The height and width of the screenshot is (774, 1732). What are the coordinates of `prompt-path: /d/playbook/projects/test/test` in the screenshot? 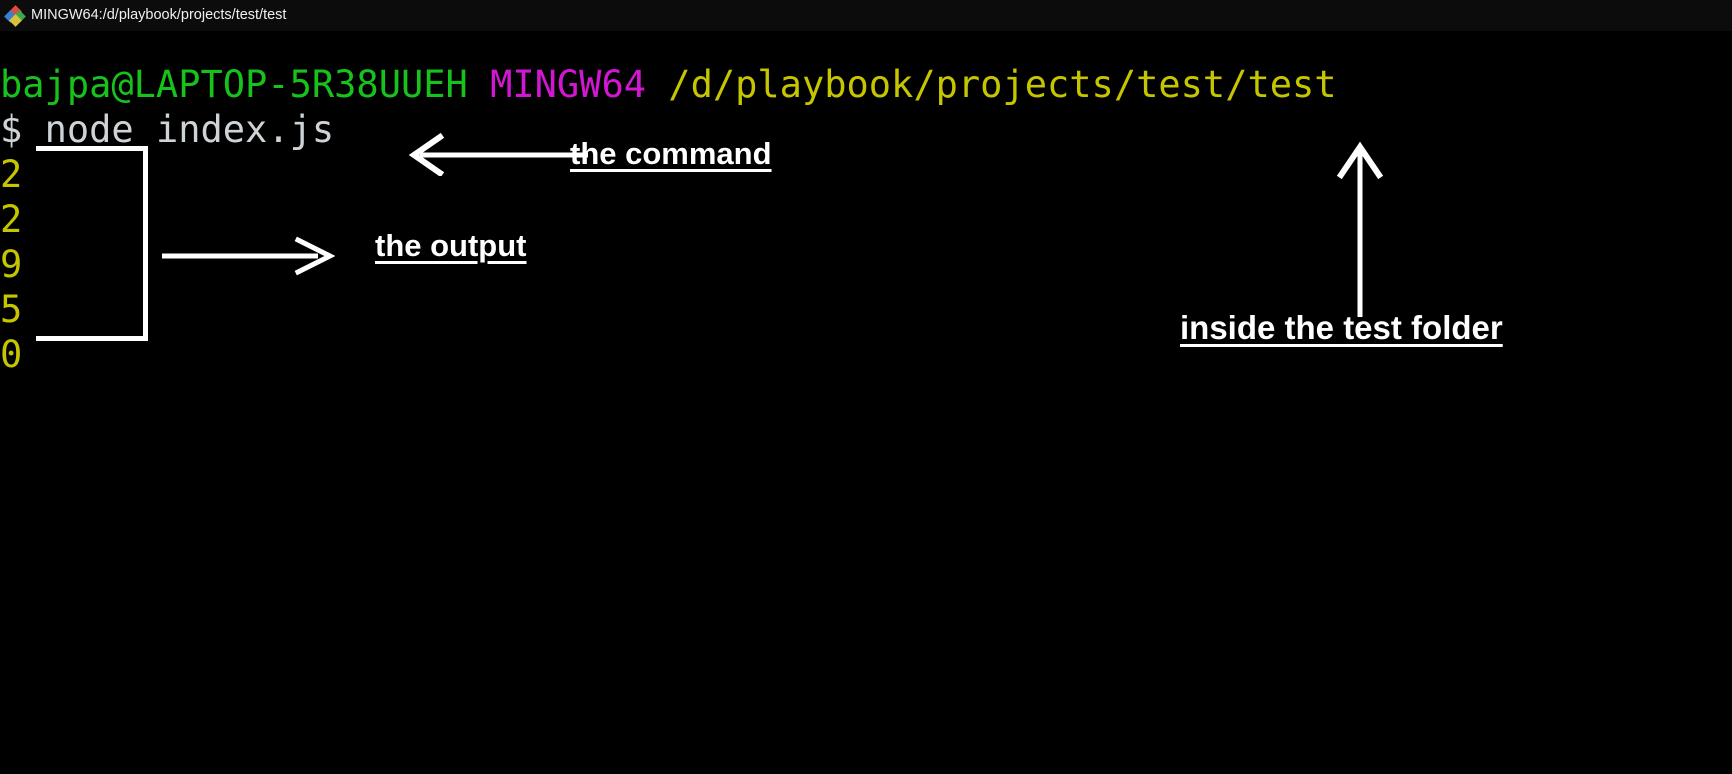 It's located at (1002, 84).